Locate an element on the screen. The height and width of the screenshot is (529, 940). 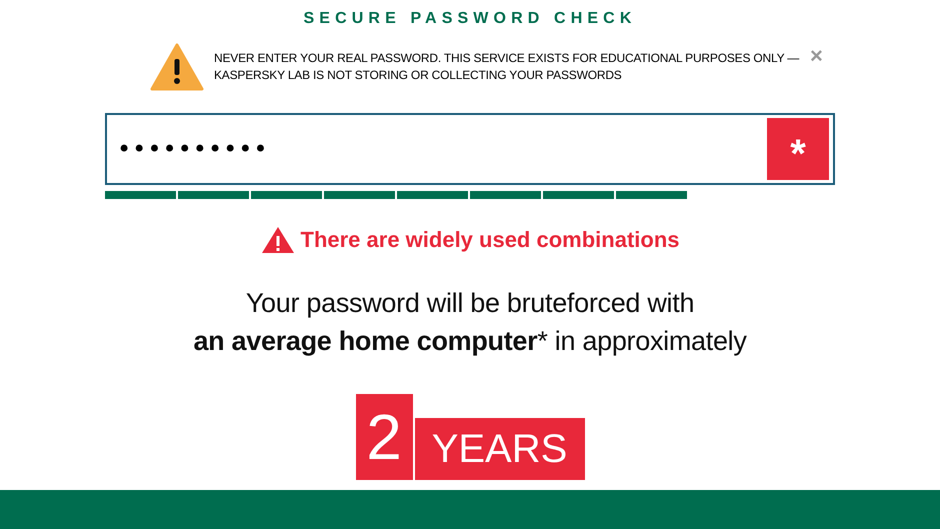
password-field: •••••••••• * is located at coordinates (470, 149).